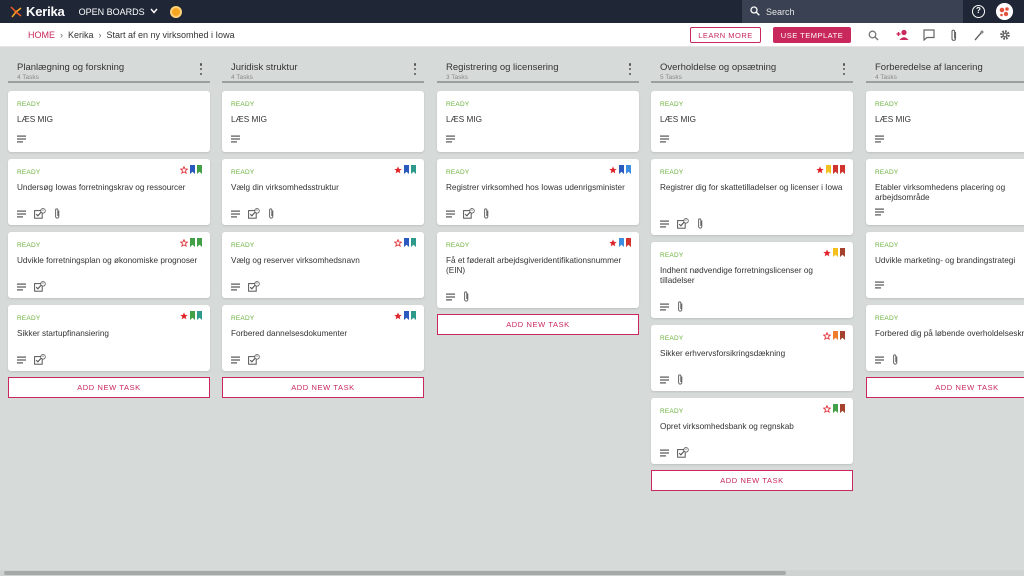 The width and height of the screenshot is (1024, 576). Describe the element at coordinates (323, 192) in the screenshot. I see `task-card: READY Vælg din virksomhedsstruktur 3` at that location.